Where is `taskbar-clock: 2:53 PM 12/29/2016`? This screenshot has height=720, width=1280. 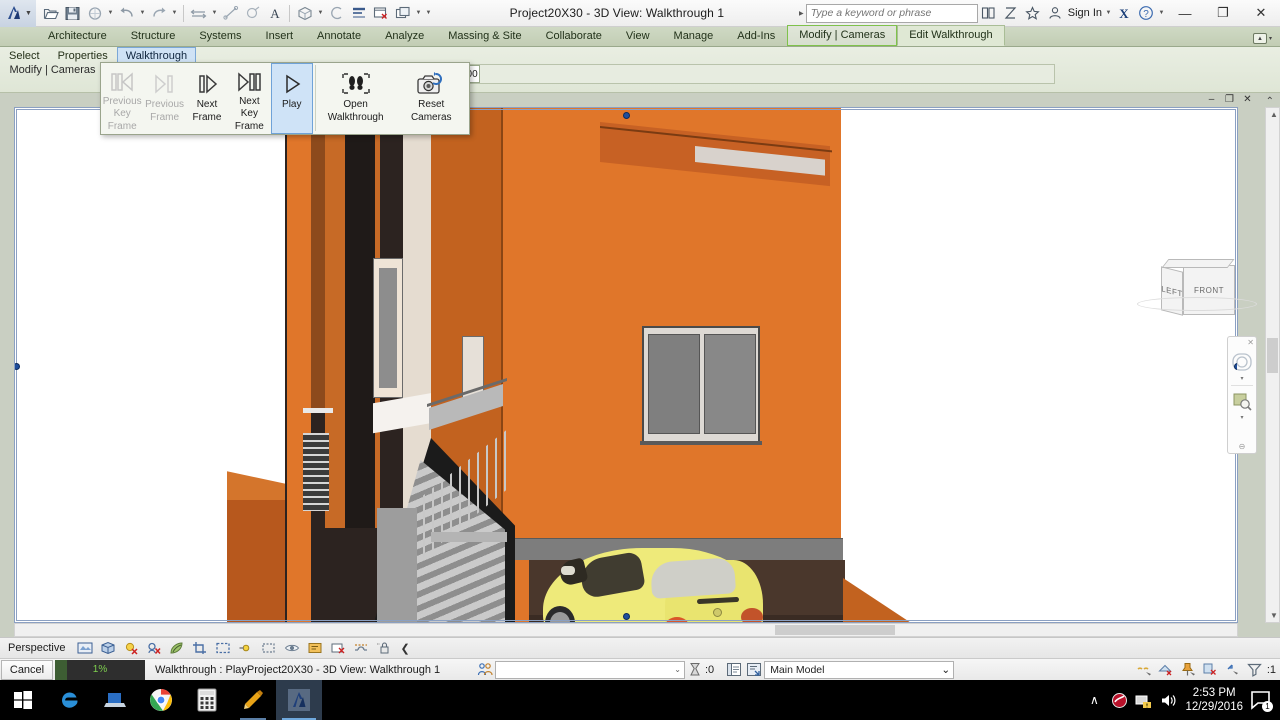
taskbar-clock: 2:53 PM 12/29/2016 is located at coordinates (1214, 700).